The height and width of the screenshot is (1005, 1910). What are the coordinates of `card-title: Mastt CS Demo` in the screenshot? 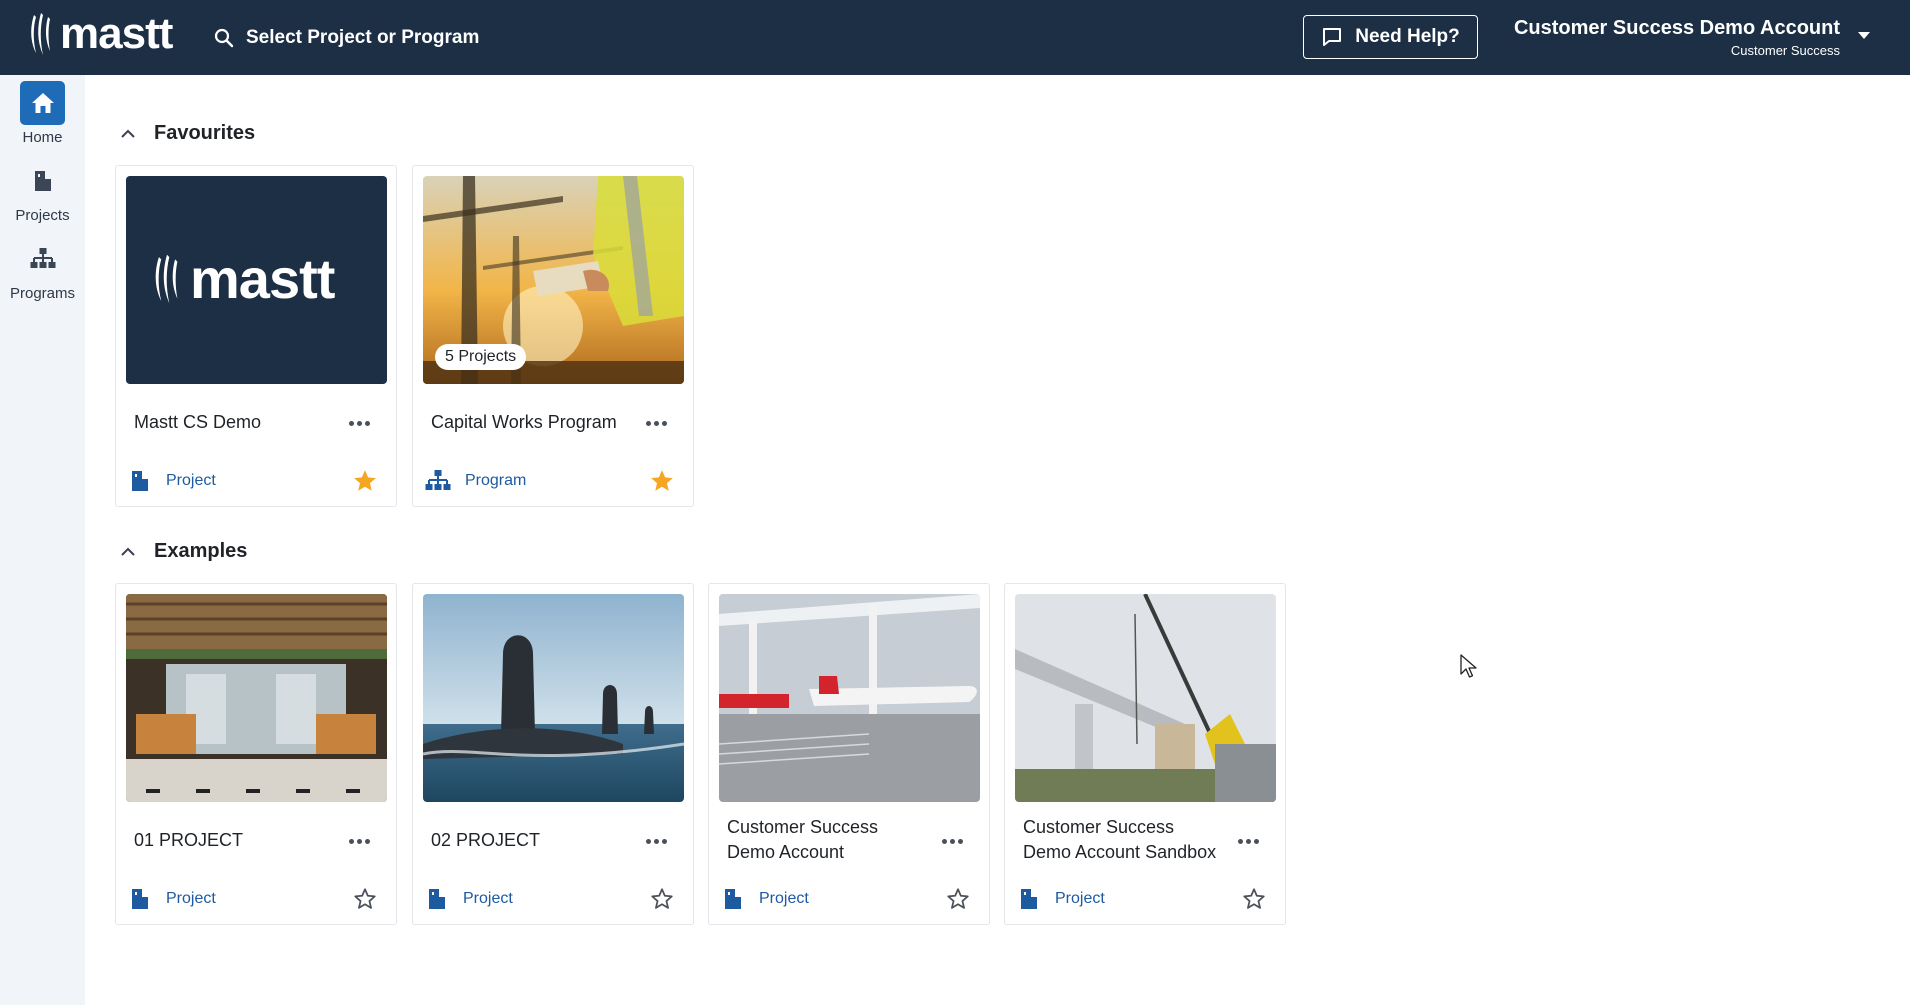 It's located at (234, 422).